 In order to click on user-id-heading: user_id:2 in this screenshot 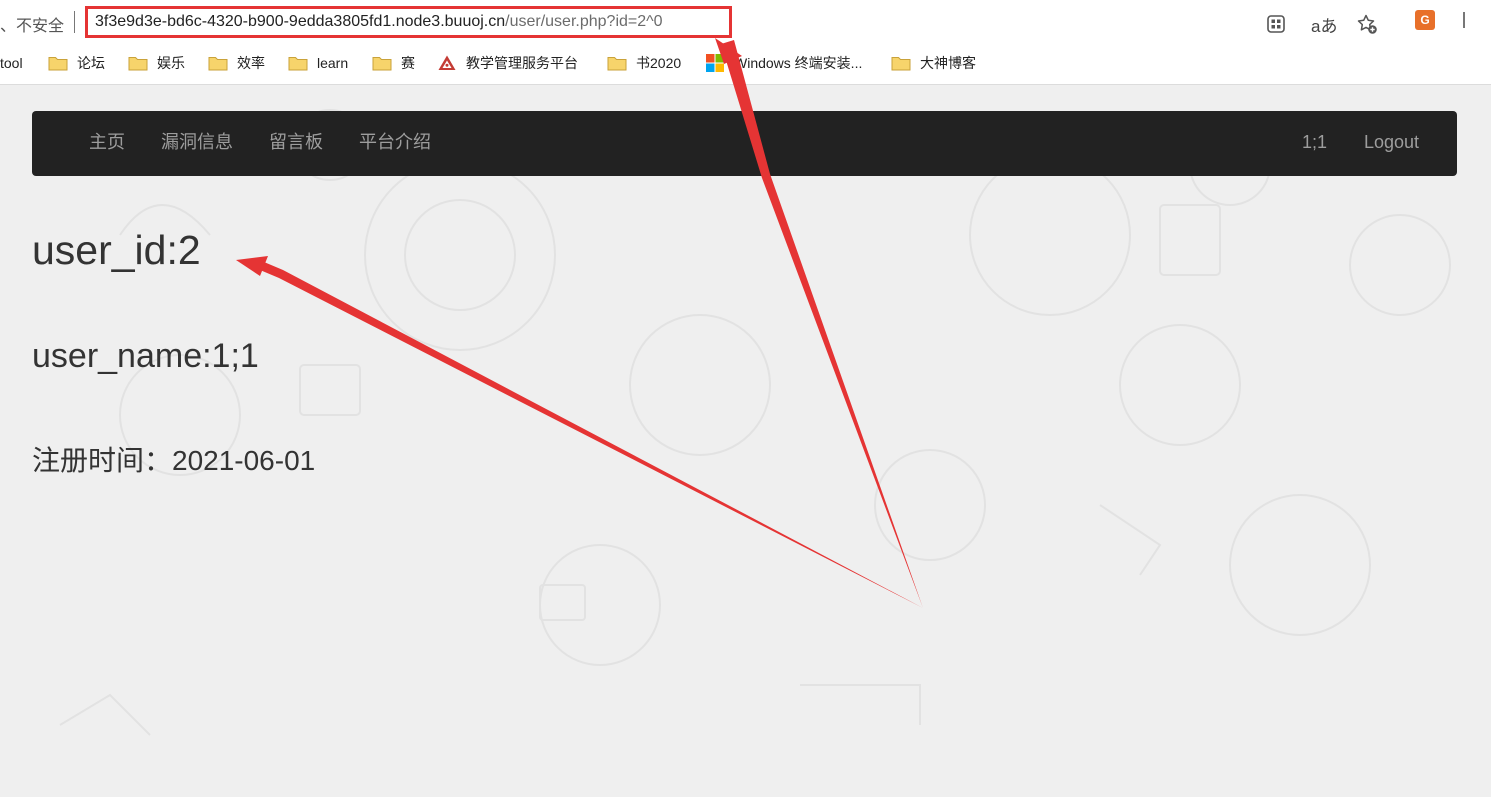, I will do `click(116, 250)`.